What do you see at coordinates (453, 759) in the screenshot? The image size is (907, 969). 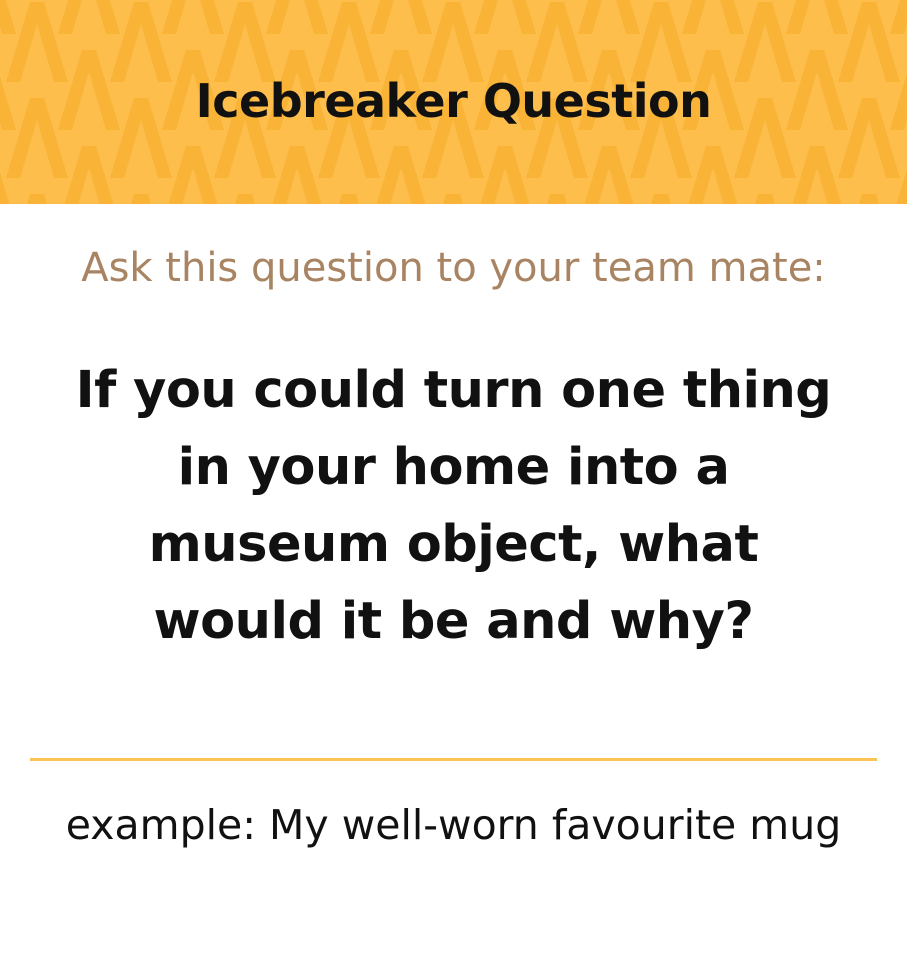 I see `divider` at bounding box center [453, 759].